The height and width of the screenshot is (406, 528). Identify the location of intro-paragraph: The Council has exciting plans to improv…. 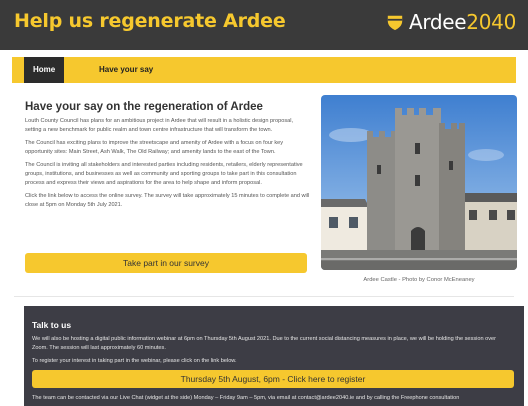
(154, 147).